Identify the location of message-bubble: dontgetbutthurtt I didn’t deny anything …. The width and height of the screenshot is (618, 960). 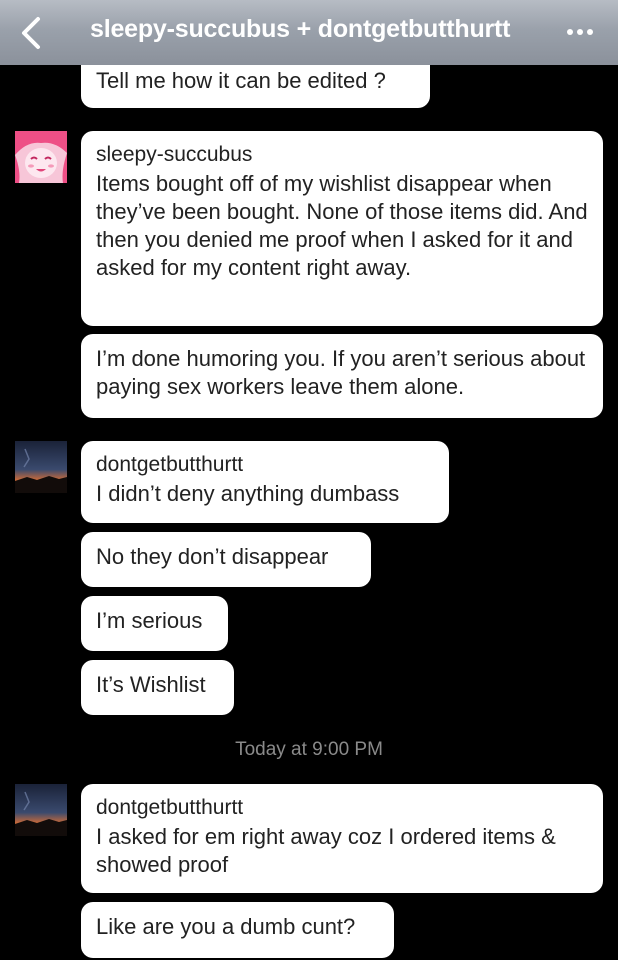
(265, 482).